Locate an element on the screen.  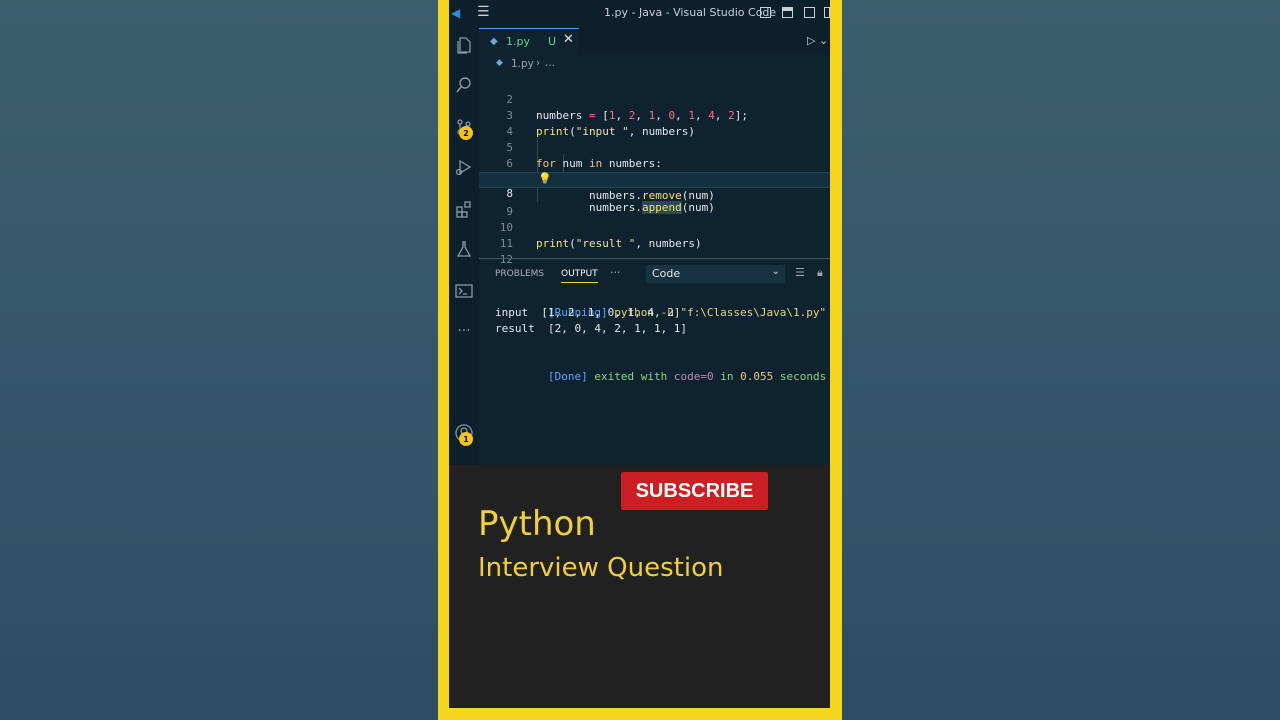
exit-code: code=0 is located at coordinates (693, 376).